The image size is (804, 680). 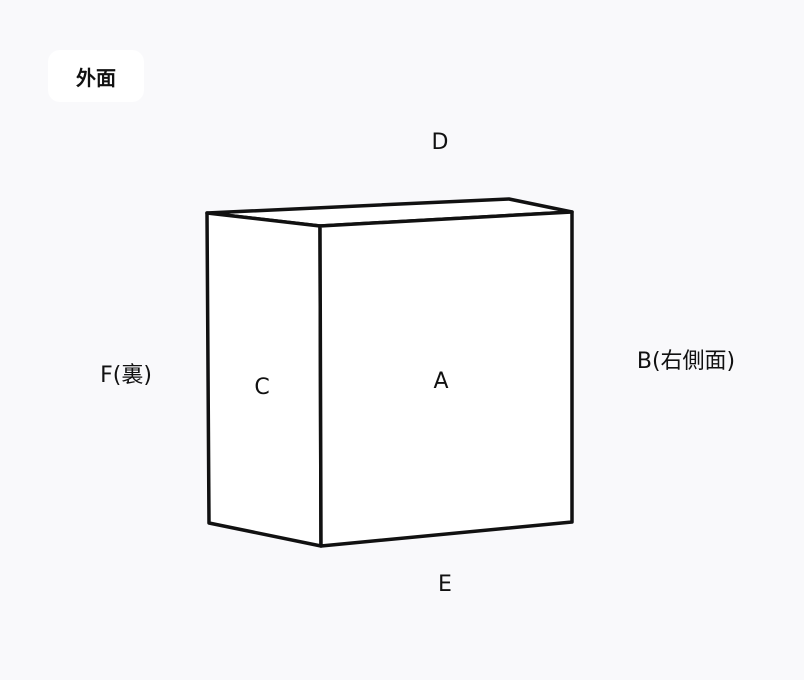 I want to click on top-face-label: D, so click(x=440, y=142).